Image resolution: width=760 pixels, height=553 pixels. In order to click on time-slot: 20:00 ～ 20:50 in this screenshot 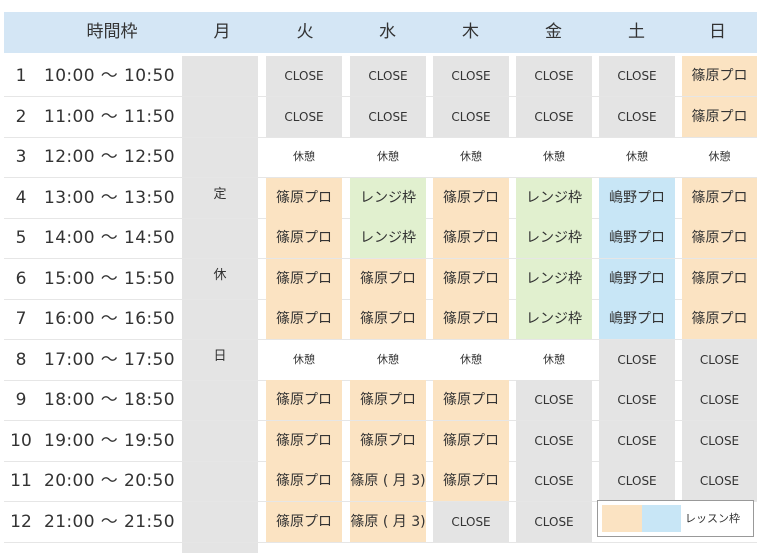, I will do `click(109, 481)`.